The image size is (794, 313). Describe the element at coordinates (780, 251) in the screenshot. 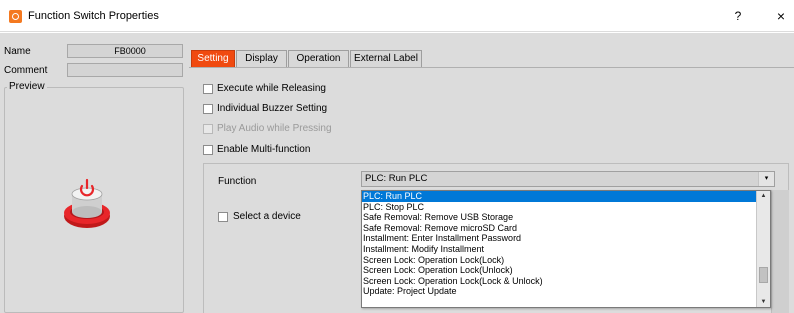

I see `panel-scroll-area` at that location.